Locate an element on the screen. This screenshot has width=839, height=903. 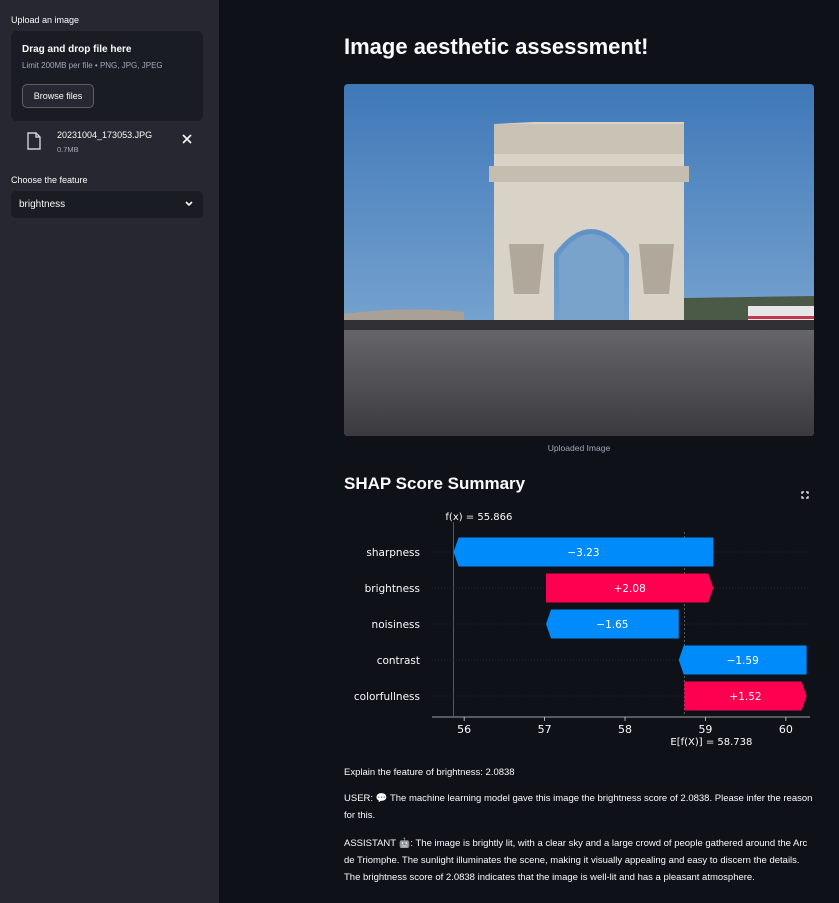
x-tick-label: 59 is located at coordinates (705, 729).